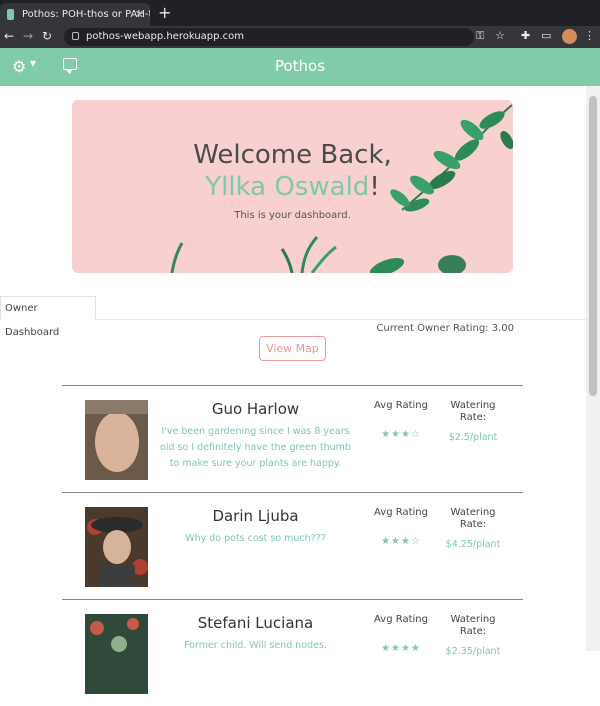 The image size is (600, 706). Describe the element at coordinates (48, 317) in the screenshot. I see `tab-owner-dashboard: Owner Dashboard` at that location.